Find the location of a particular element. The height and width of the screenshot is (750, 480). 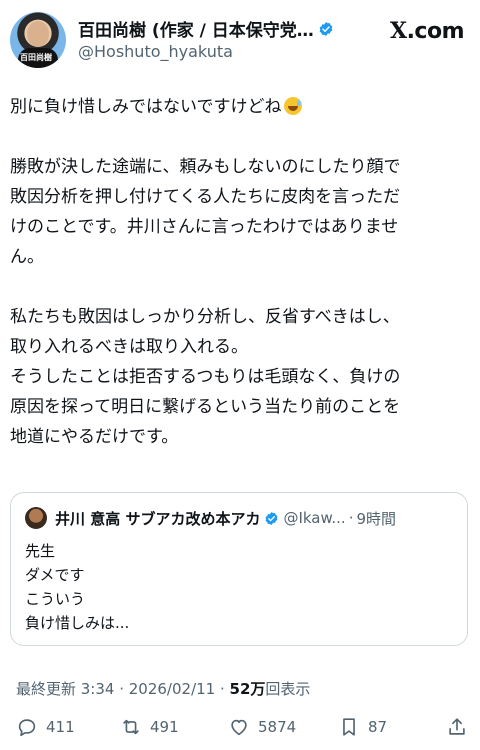

reply-button: 411 is located at coordinates (45, 727).